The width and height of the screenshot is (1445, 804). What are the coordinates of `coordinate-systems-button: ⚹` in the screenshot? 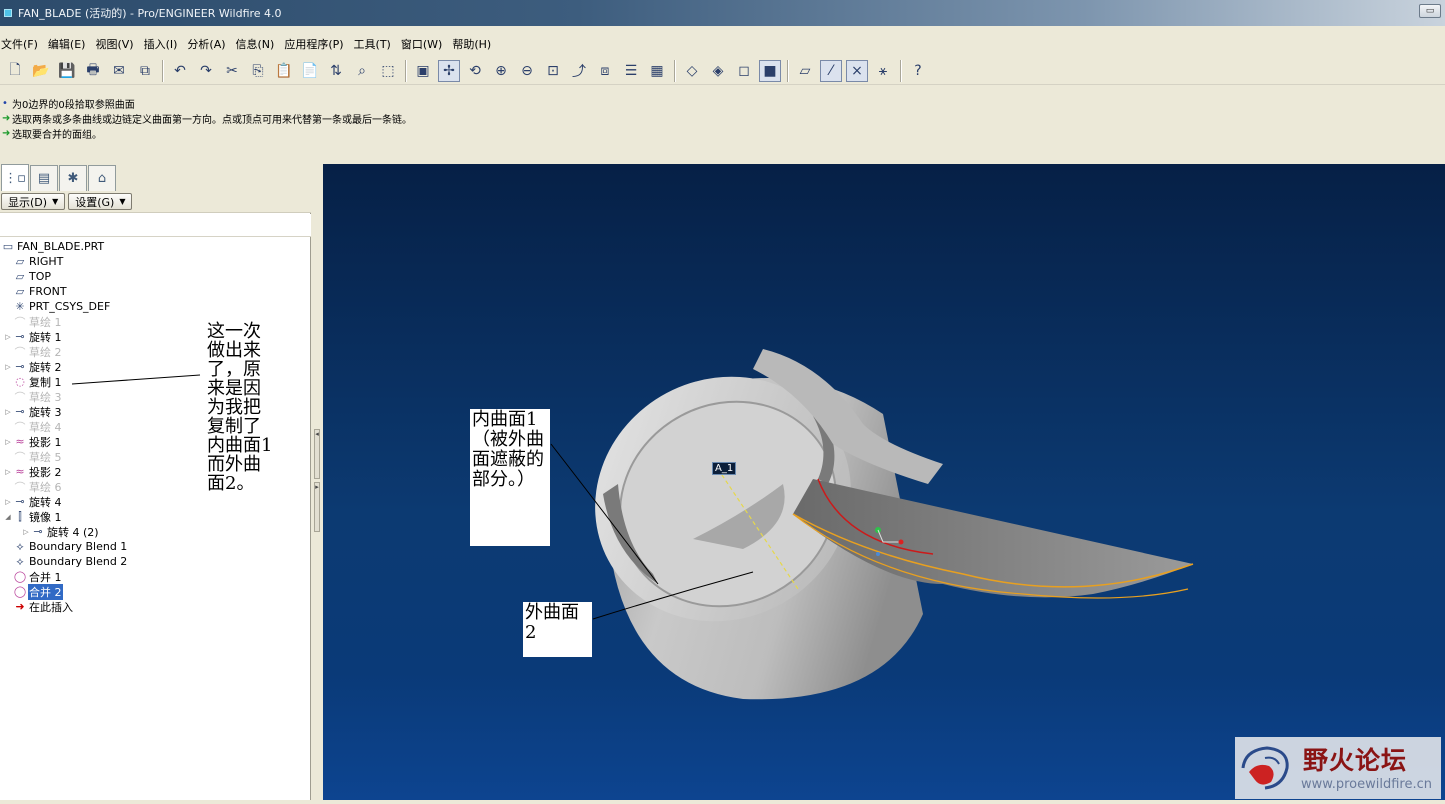 It's located at (883, 71).